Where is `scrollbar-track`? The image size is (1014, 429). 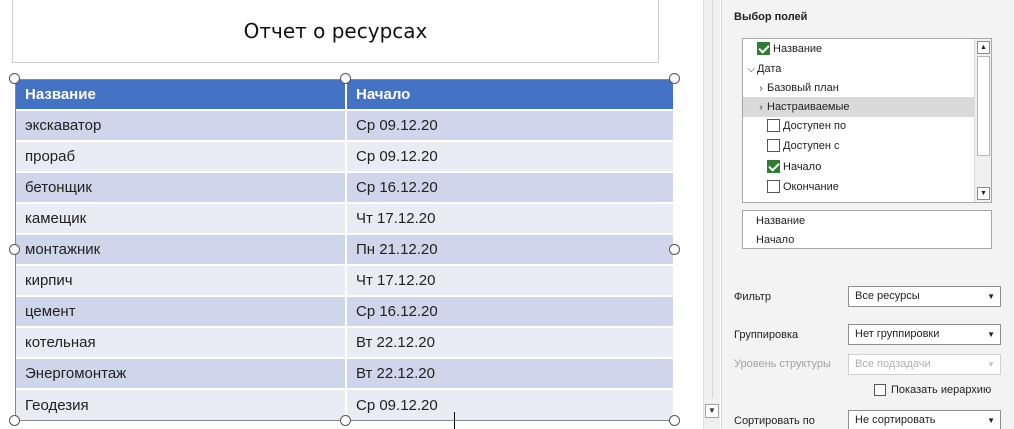
scrollbar-track is located at coordinates (712, 199).